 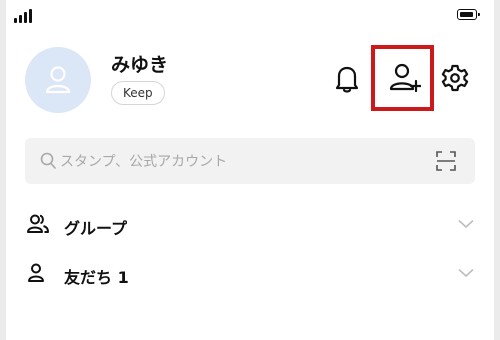 I want to click on profile-name: みゆき, so click(x=139, y=63).